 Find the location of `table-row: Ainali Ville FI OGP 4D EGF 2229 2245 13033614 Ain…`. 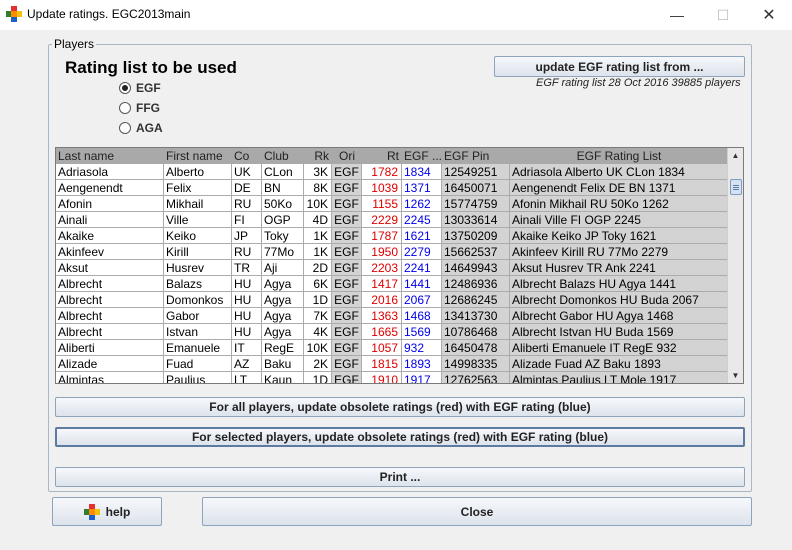

table-row: Ainali Ville FI OGP 4D EGF 2229 2245 13033614 Ain… is located at coordinates (392, 220).